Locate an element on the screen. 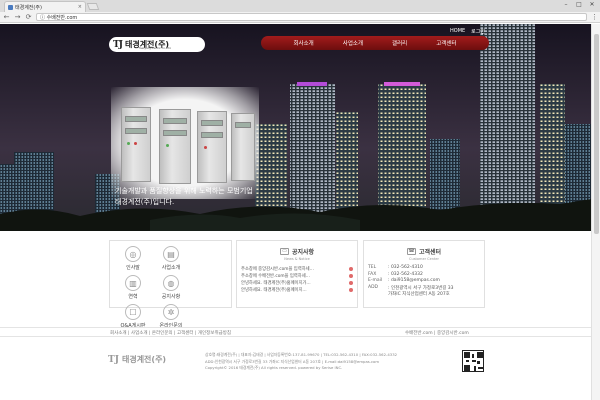 Image resolution: width=600 pixels, height=400 pixels. scrollbar-thumb is located at coordinates (596, 134).